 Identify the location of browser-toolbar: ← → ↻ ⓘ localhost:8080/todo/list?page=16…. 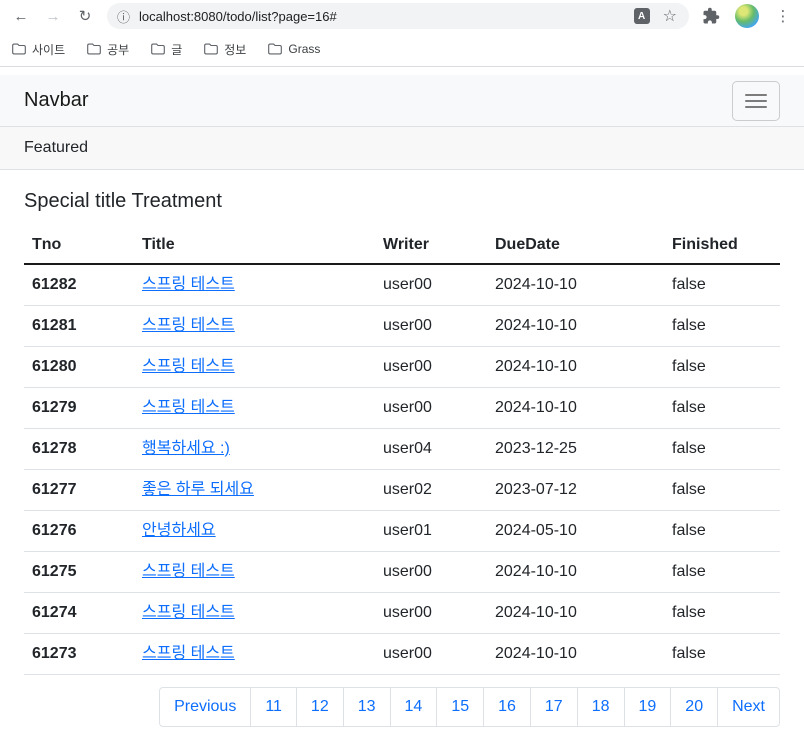
(402, 16).